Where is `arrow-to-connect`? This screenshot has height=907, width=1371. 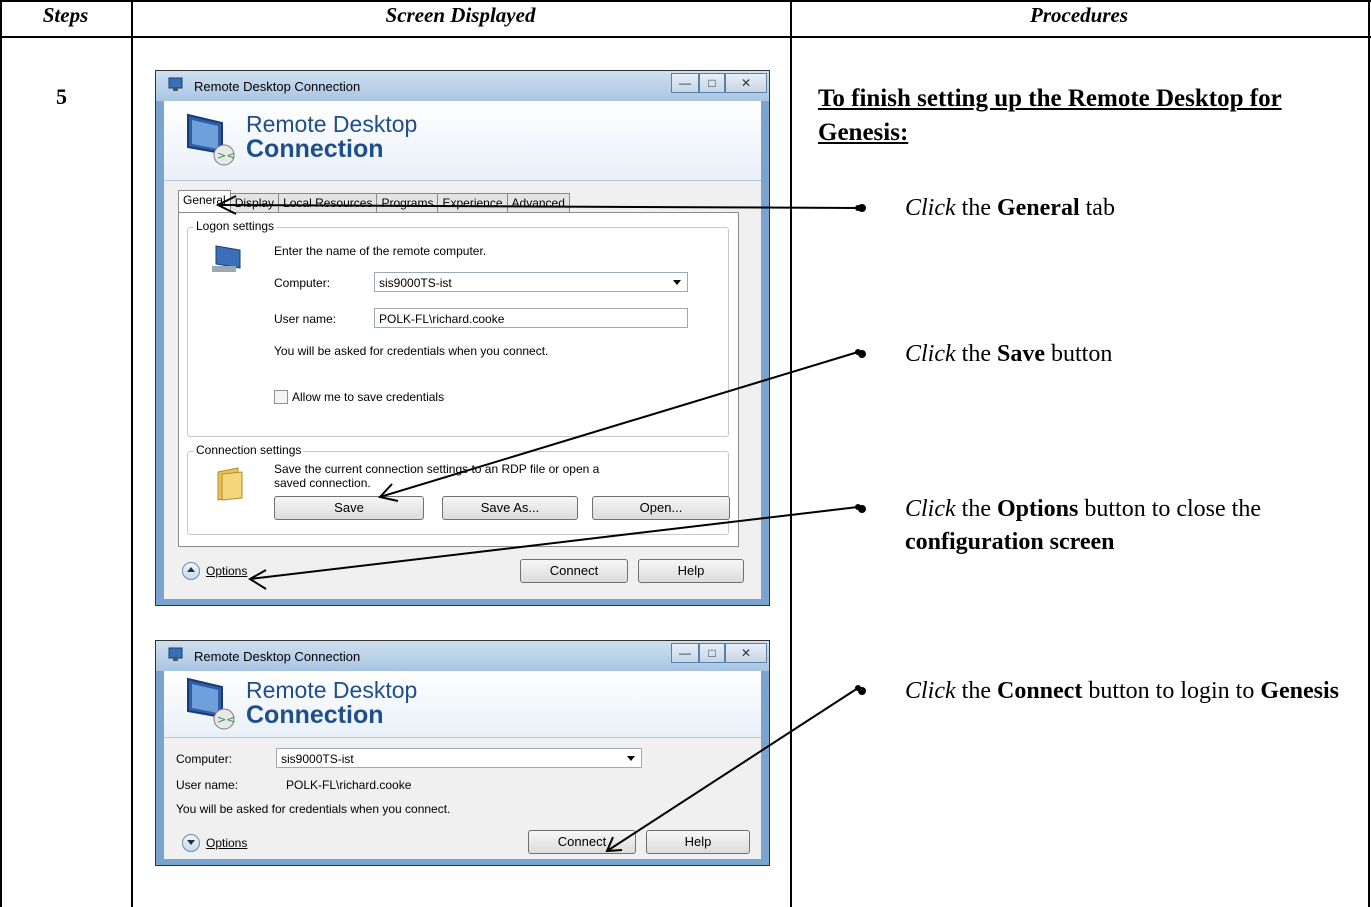
arrow-to-connect is located at coordinates (732, 769).